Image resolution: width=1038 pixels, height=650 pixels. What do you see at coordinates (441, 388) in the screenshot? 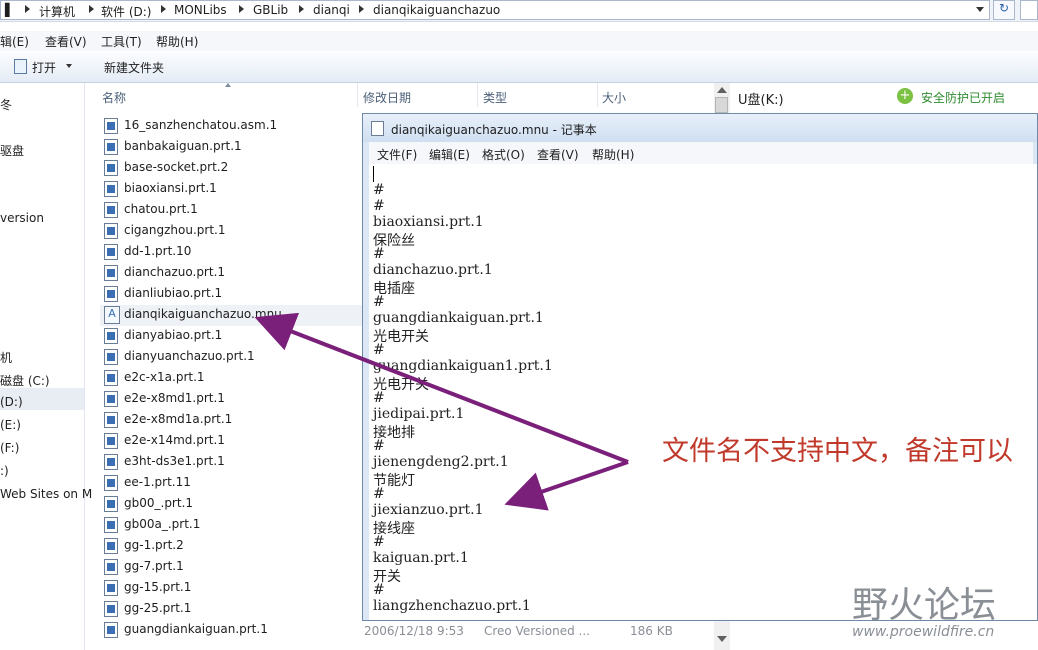
I see `arrow-to-file` at bounding box center [441, 388].